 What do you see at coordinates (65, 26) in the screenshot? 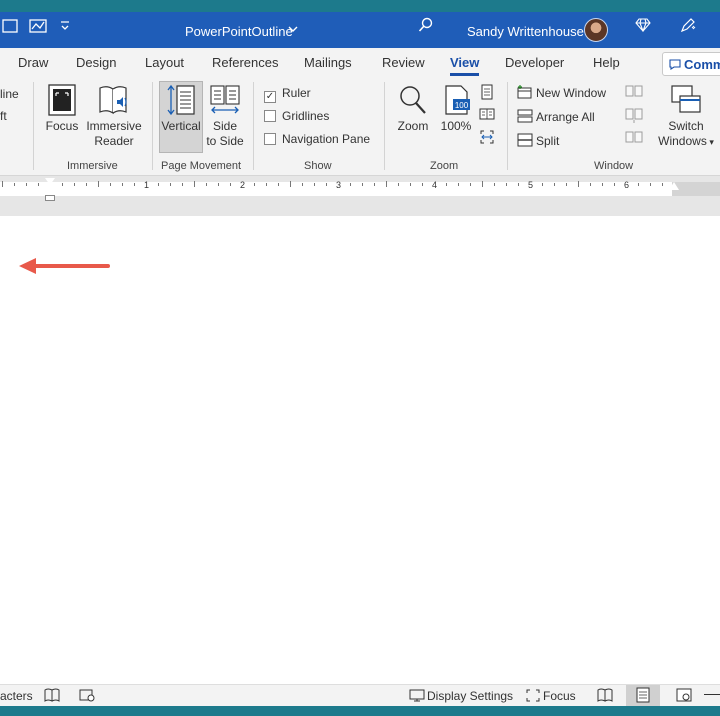
I see `customize-toolbar-icon` at bounding box center [65, 26].